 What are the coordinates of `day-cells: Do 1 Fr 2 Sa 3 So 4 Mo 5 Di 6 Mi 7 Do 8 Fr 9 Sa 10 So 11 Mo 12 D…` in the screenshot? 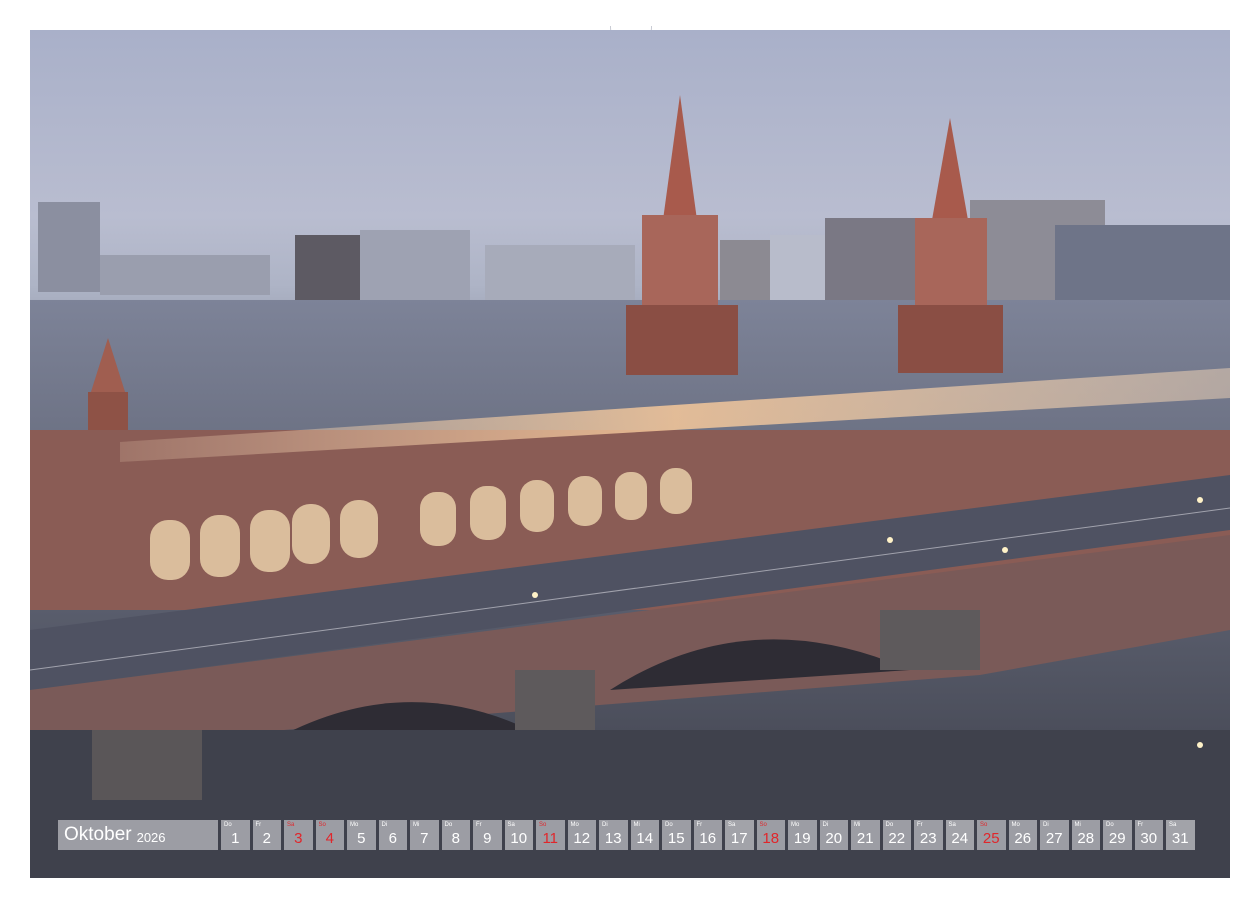 It's located at (708, 835).